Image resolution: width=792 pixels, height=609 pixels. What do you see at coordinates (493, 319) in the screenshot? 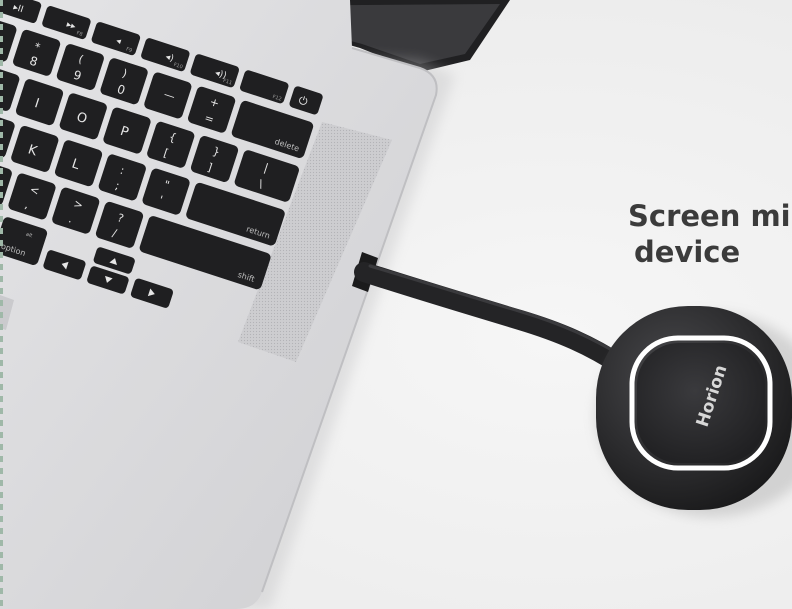
I see `cable` at bounding box center [493, 319].